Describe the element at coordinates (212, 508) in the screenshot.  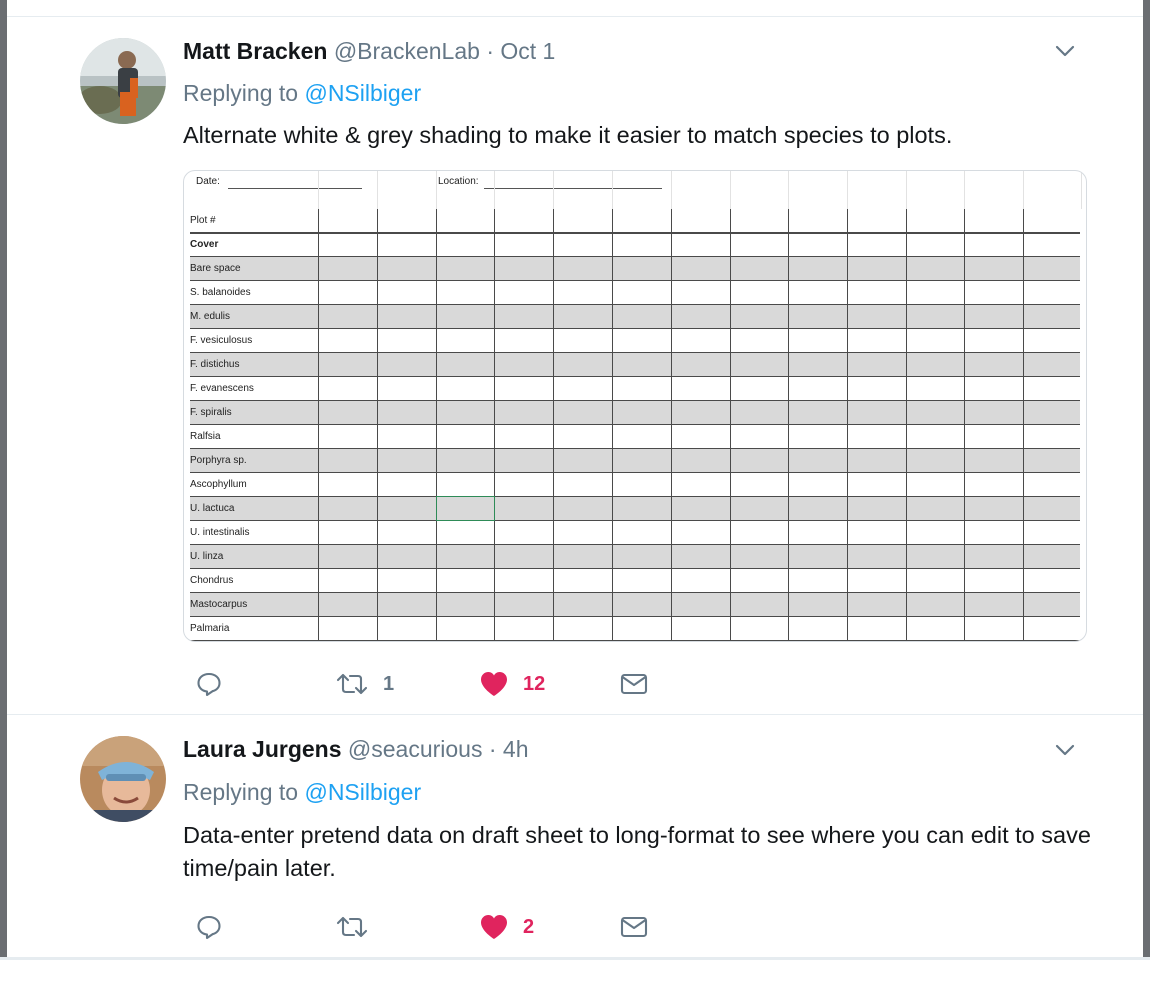
I see `sheet-row-label: U. lactuca` at that location.